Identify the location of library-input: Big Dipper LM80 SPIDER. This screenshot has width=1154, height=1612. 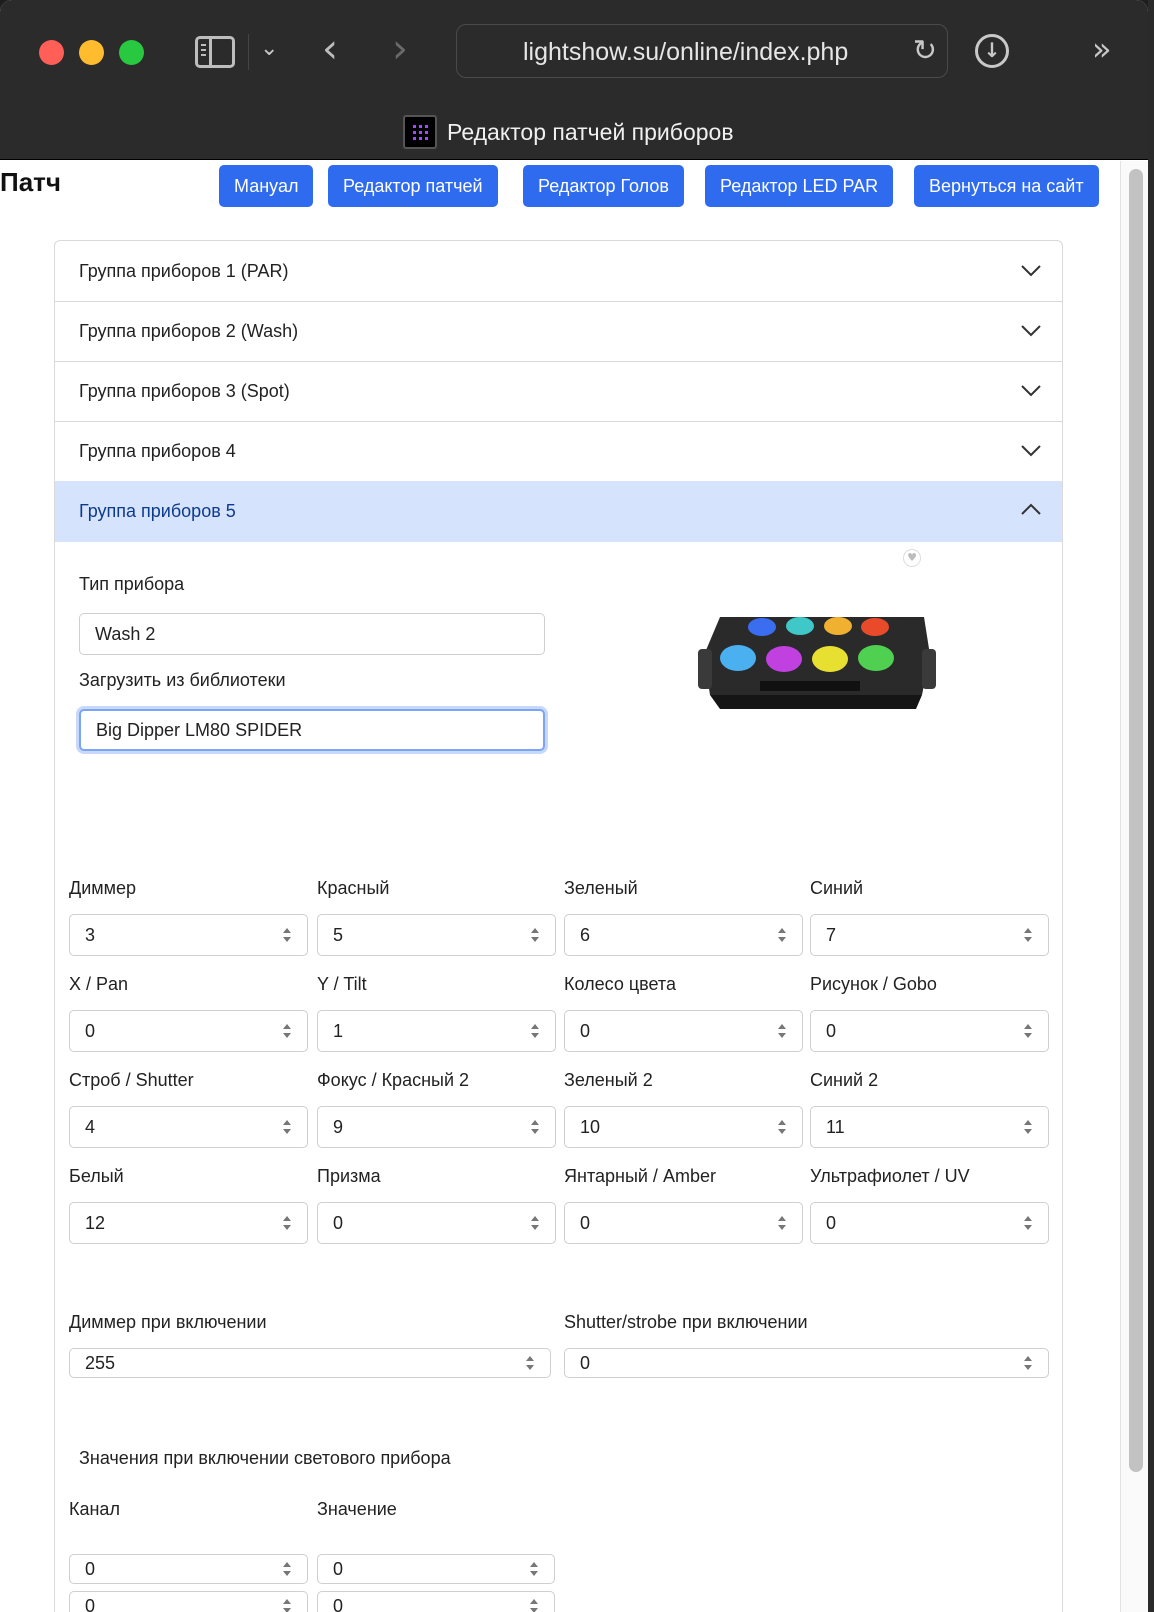
(312, 730).